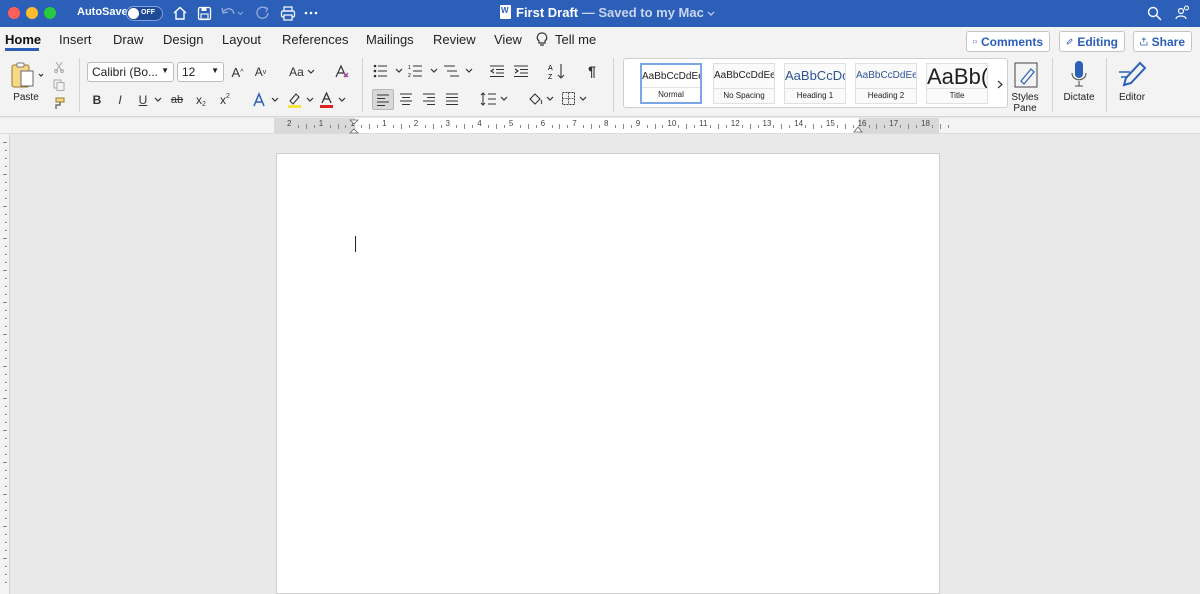 The width and height of the screenshot is (1200, 594). I want to click on ruler-number: 8, so click(606, 123).